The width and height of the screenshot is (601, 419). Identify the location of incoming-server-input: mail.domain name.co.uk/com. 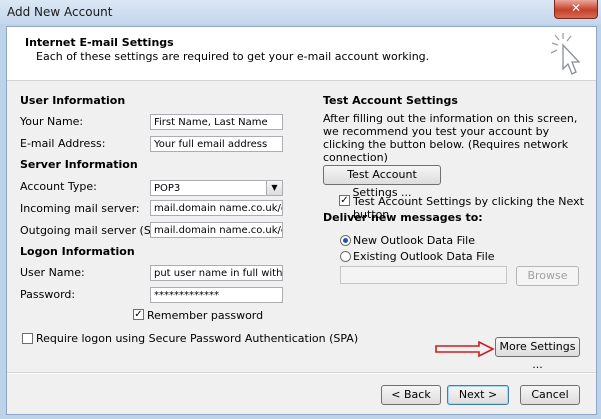
(216, 208).